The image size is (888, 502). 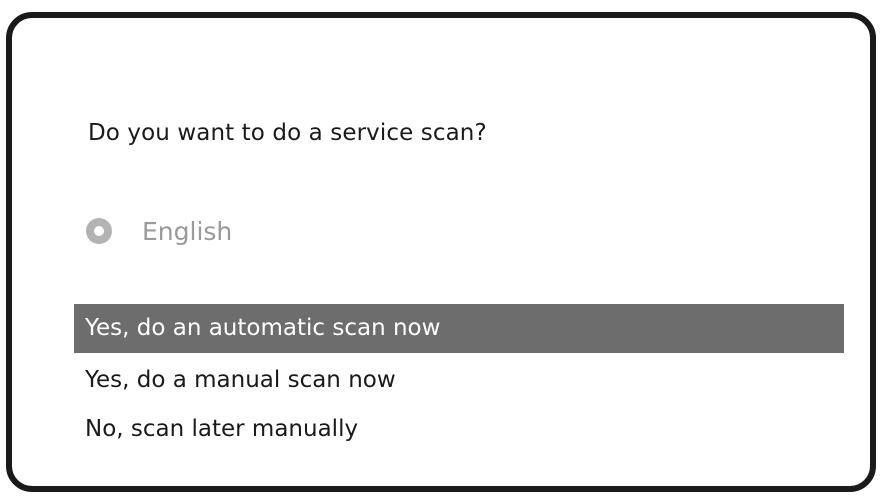 I want to click on option-automatic-scan: Yes, do an automatic scan now, so click(x=459, y=328).